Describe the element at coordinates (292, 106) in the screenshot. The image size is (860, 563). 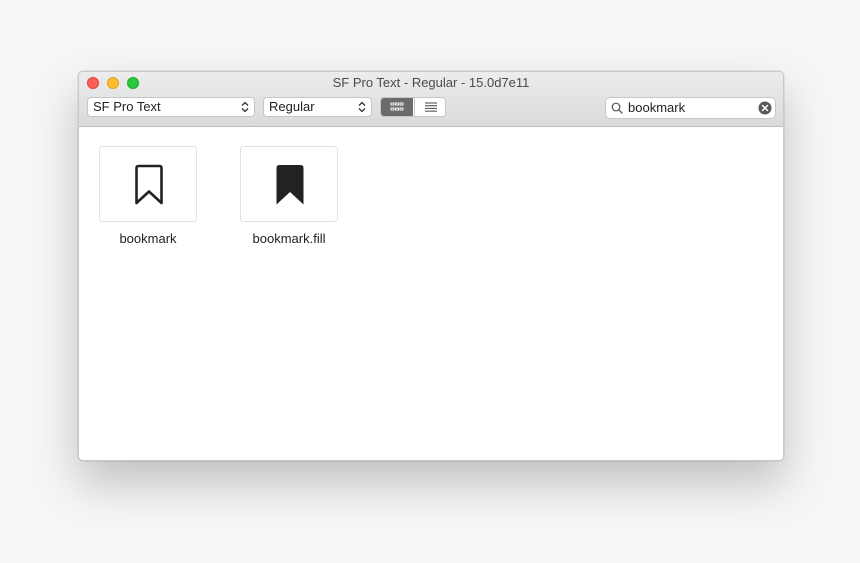
I see `font-weight-value: Regular` at that location.